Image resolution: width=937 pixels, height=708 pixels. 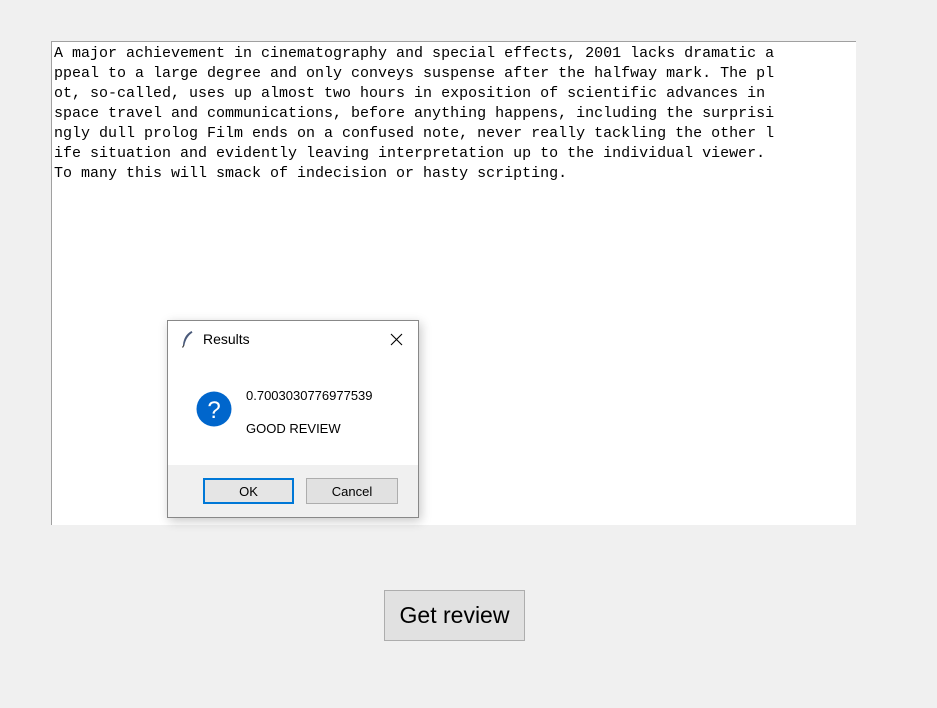 I want to click on cancel-button: Cancel, so click(x=352, y=491).